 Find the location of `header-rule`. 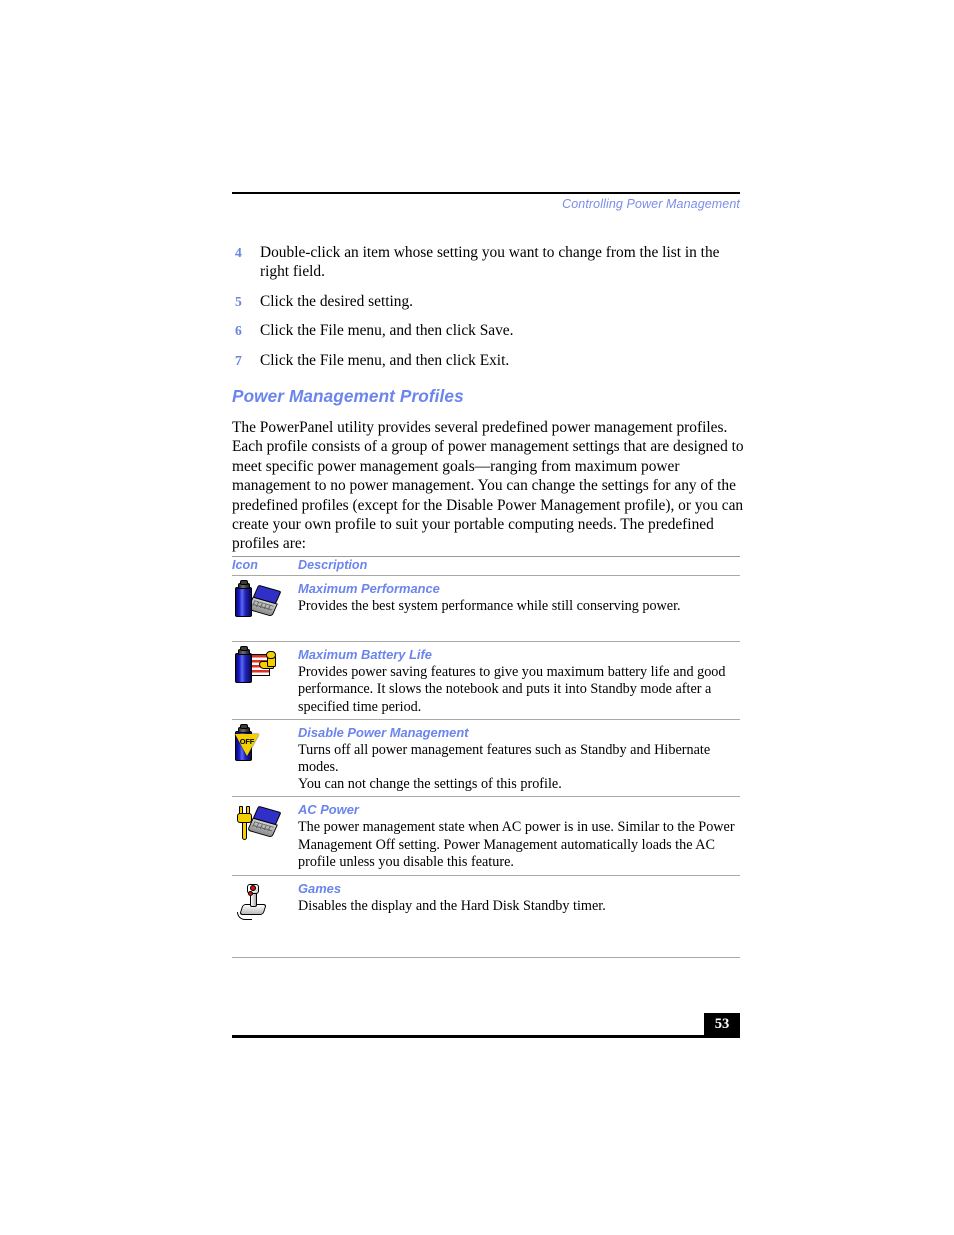

header-rule is located at coordinates (486, 193).